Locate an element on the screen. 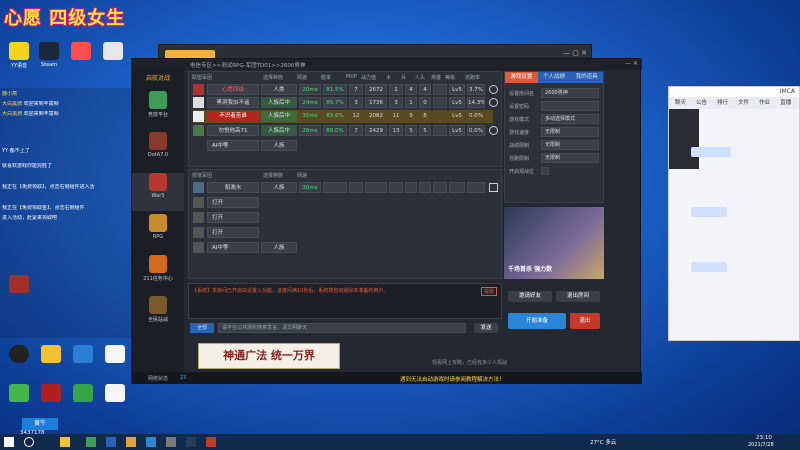 The width and height of the screenshot is (800, 450). player-row: 心愿四级 人类 20ms 81.5% 7 2672 1 4 4 Lv5 3.7% is located at coordinates (345, 89).